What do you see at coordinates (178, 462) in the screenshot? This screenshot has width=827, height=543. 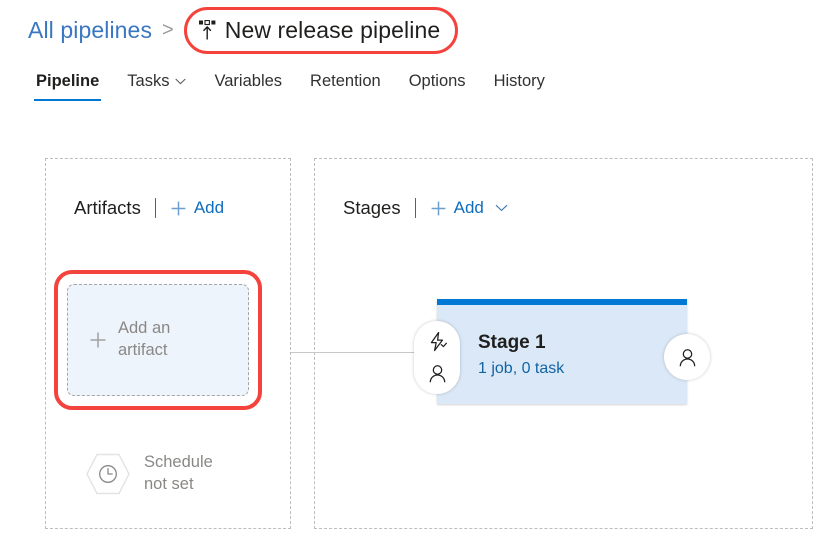 I see `schedule-line1: Schedule` at bounding box center [178, 462].